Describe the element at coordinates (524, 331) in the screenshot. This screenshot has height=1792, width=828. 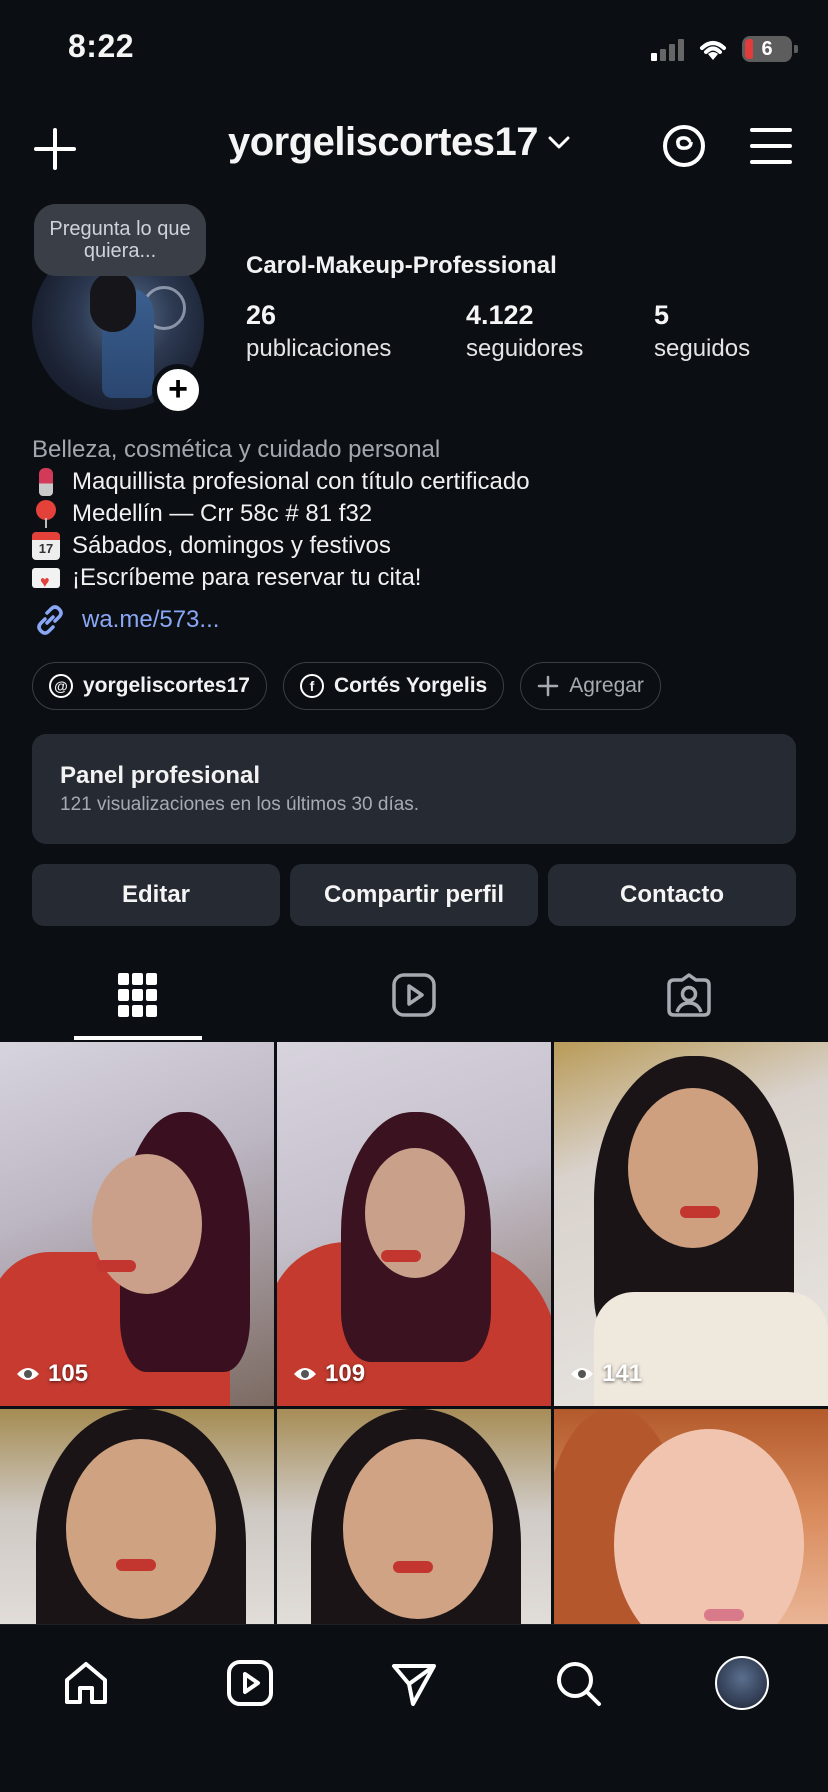
I see `stat-followers: 4.122 seguidores` at that location.